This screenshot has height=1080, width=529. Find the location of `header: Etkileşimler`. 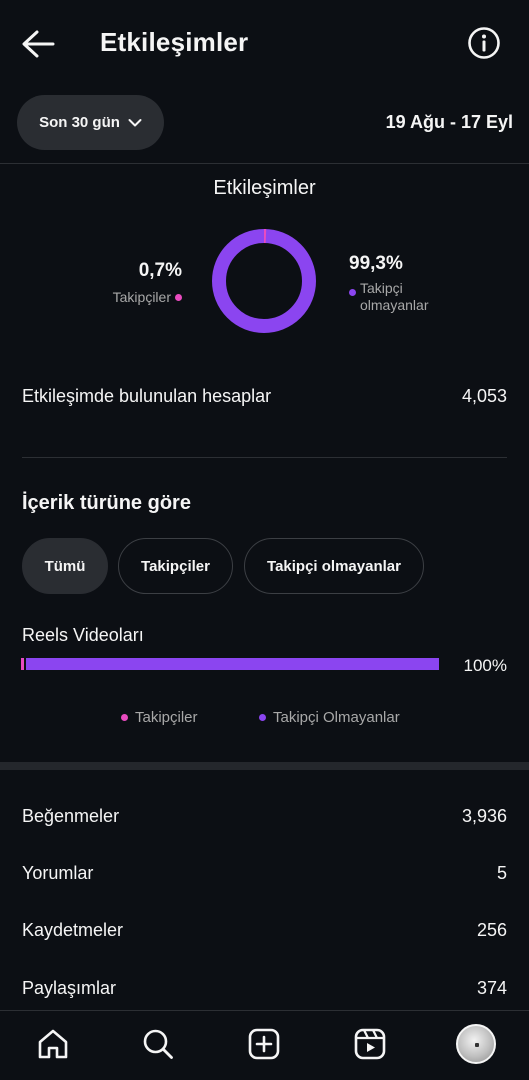

header: Etkileşimler is located at coordinates (264, 44).